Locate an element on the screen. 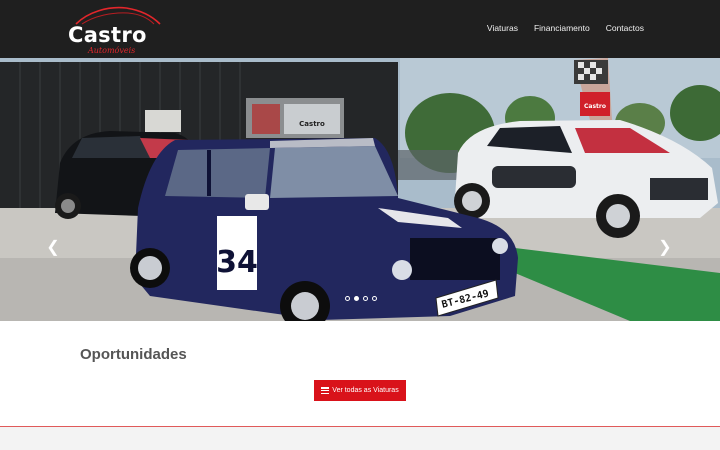 This screenshot has height=450, width=720. carousel-next-button: ❯ is located at coordinates (665, 248).